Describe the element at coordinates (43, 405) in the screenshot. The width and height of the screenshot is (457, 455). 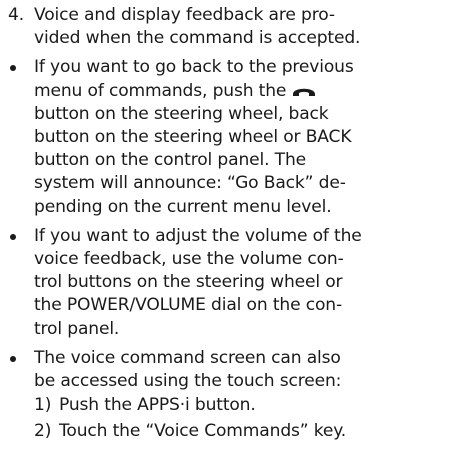
I see `substep-number: 1)` at that location.